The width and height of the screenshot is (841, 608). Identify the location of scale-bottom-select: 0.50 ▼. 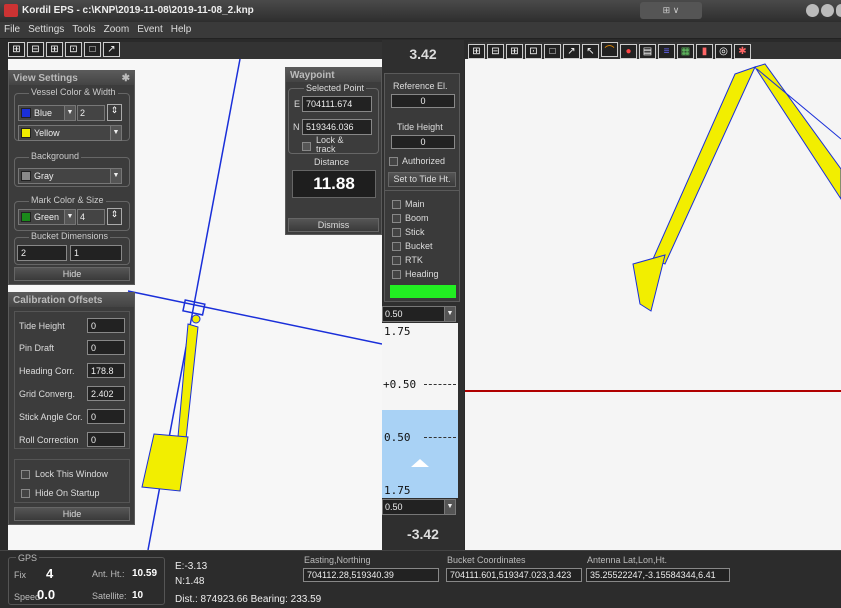
(419, 507).